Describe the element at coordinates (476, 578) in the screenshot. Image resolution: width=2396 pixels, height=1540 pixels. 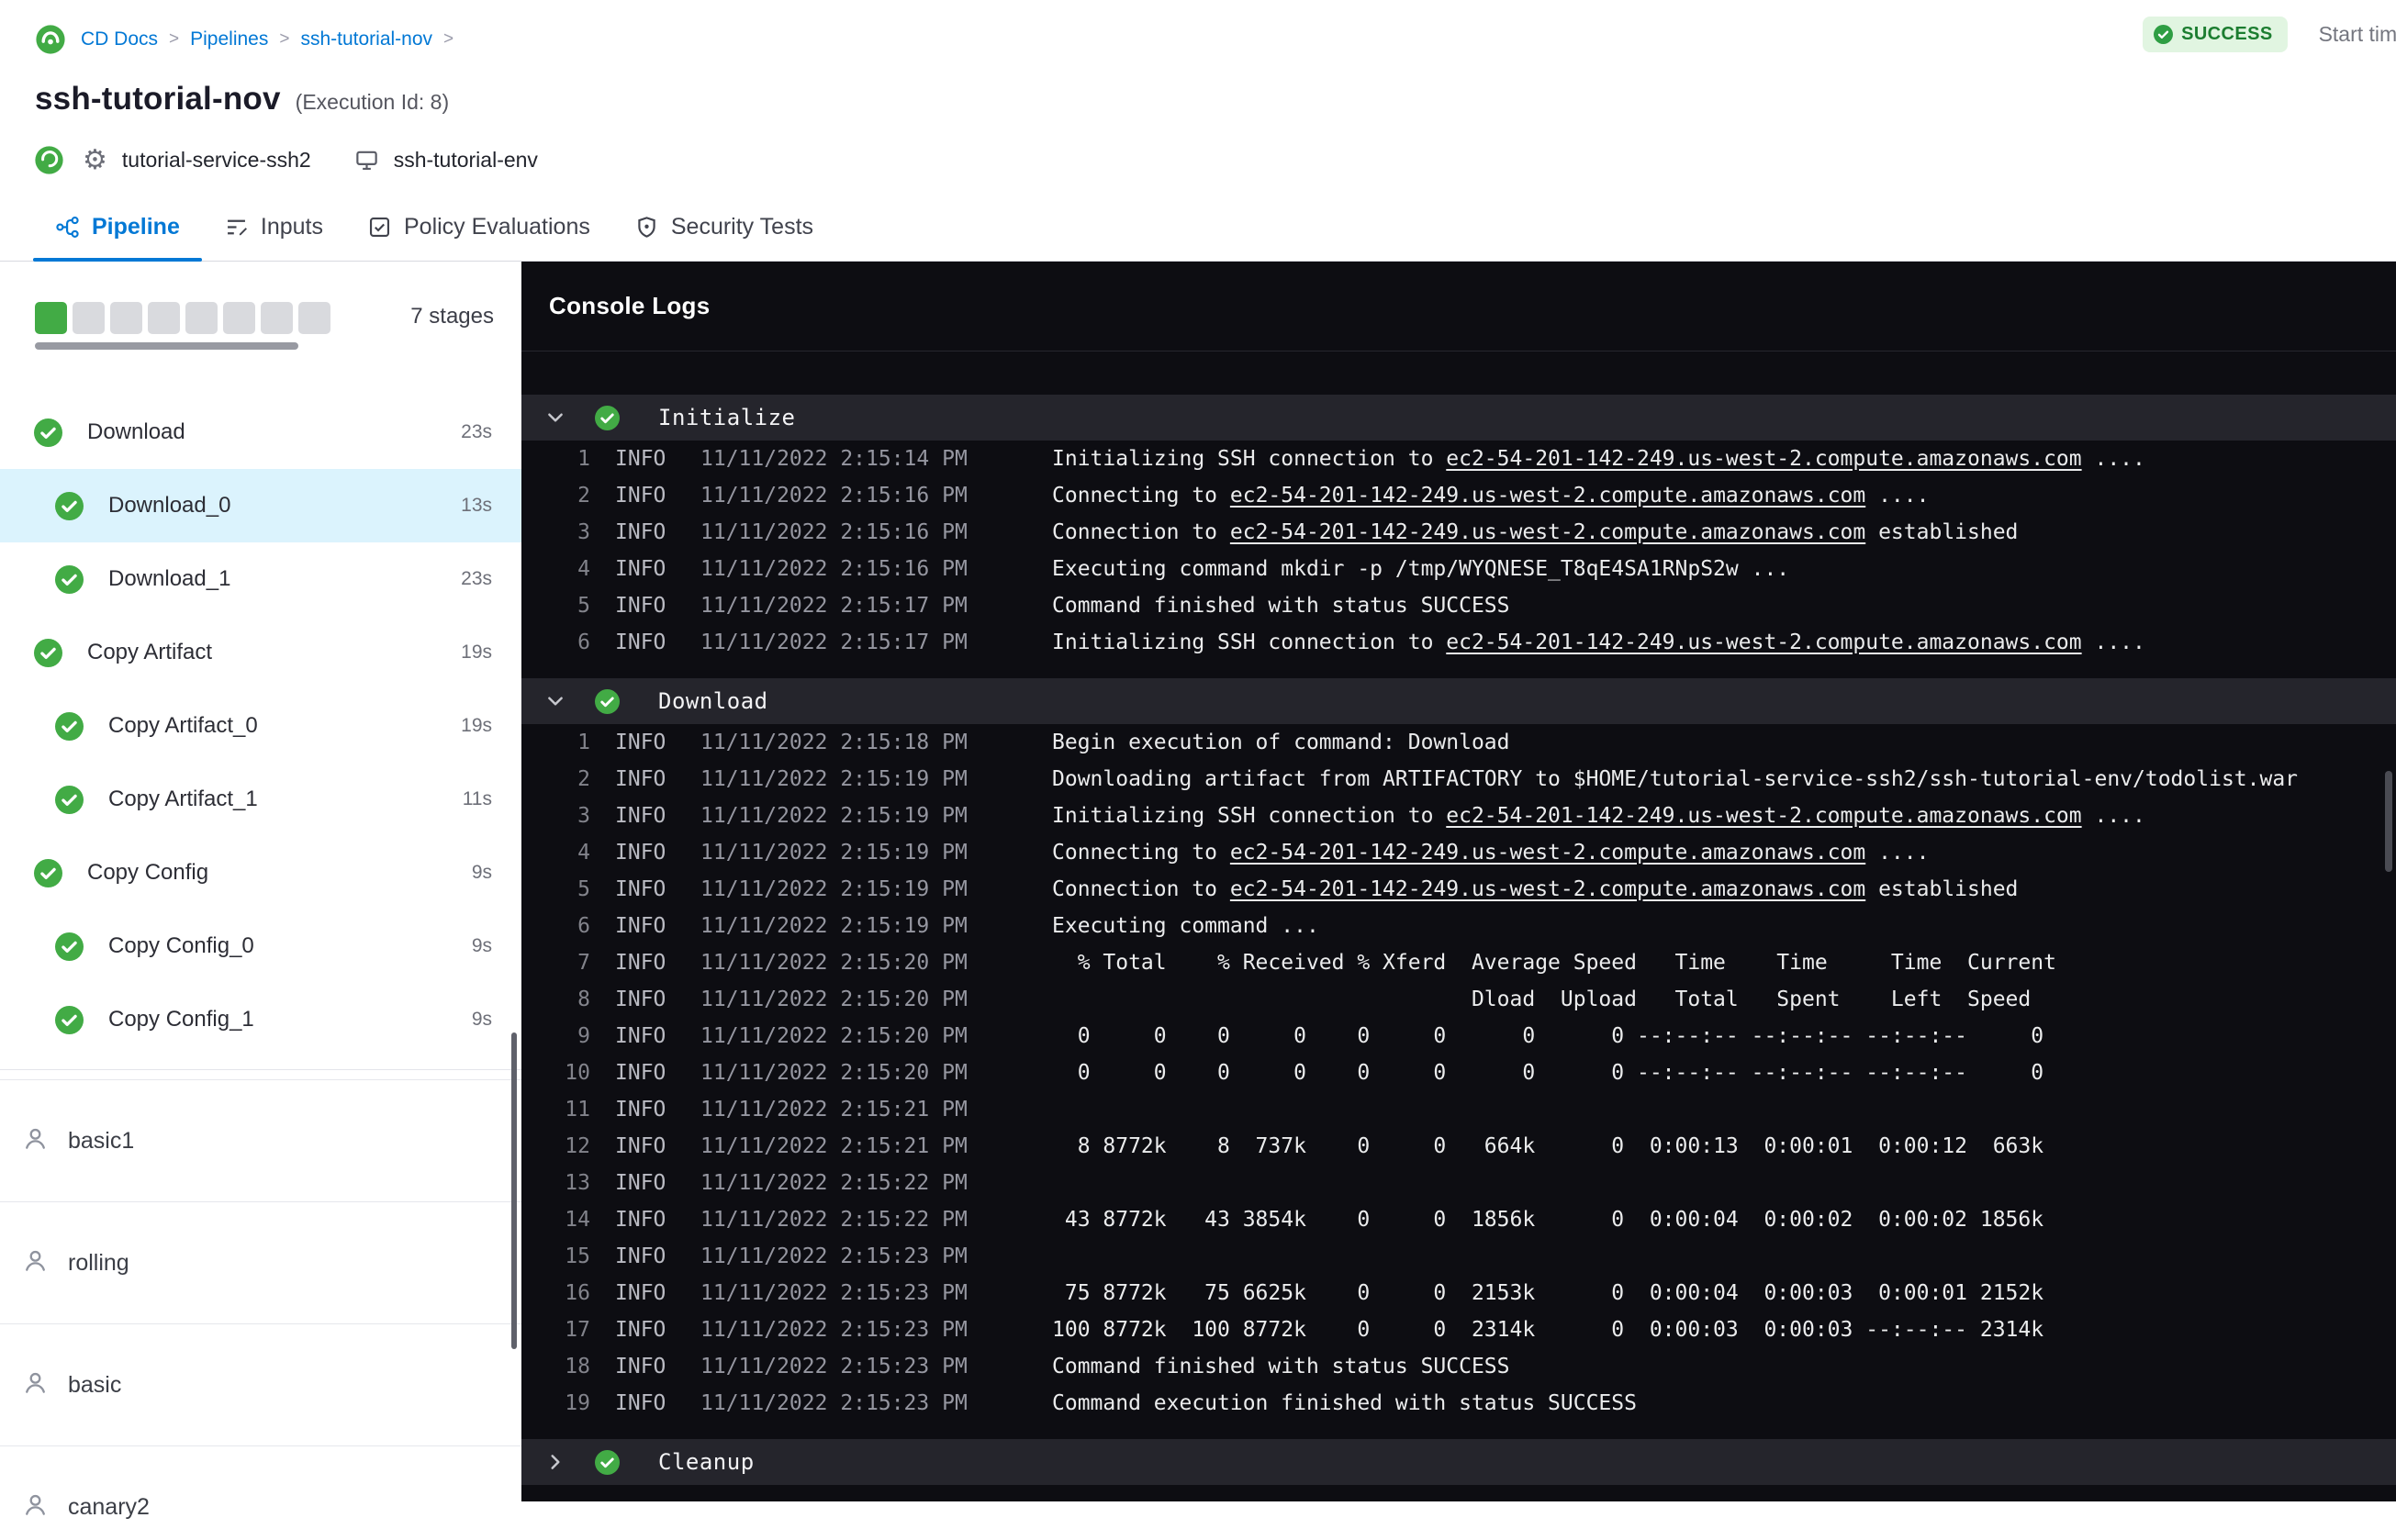
I see `stage-duration: 23s` at that location.